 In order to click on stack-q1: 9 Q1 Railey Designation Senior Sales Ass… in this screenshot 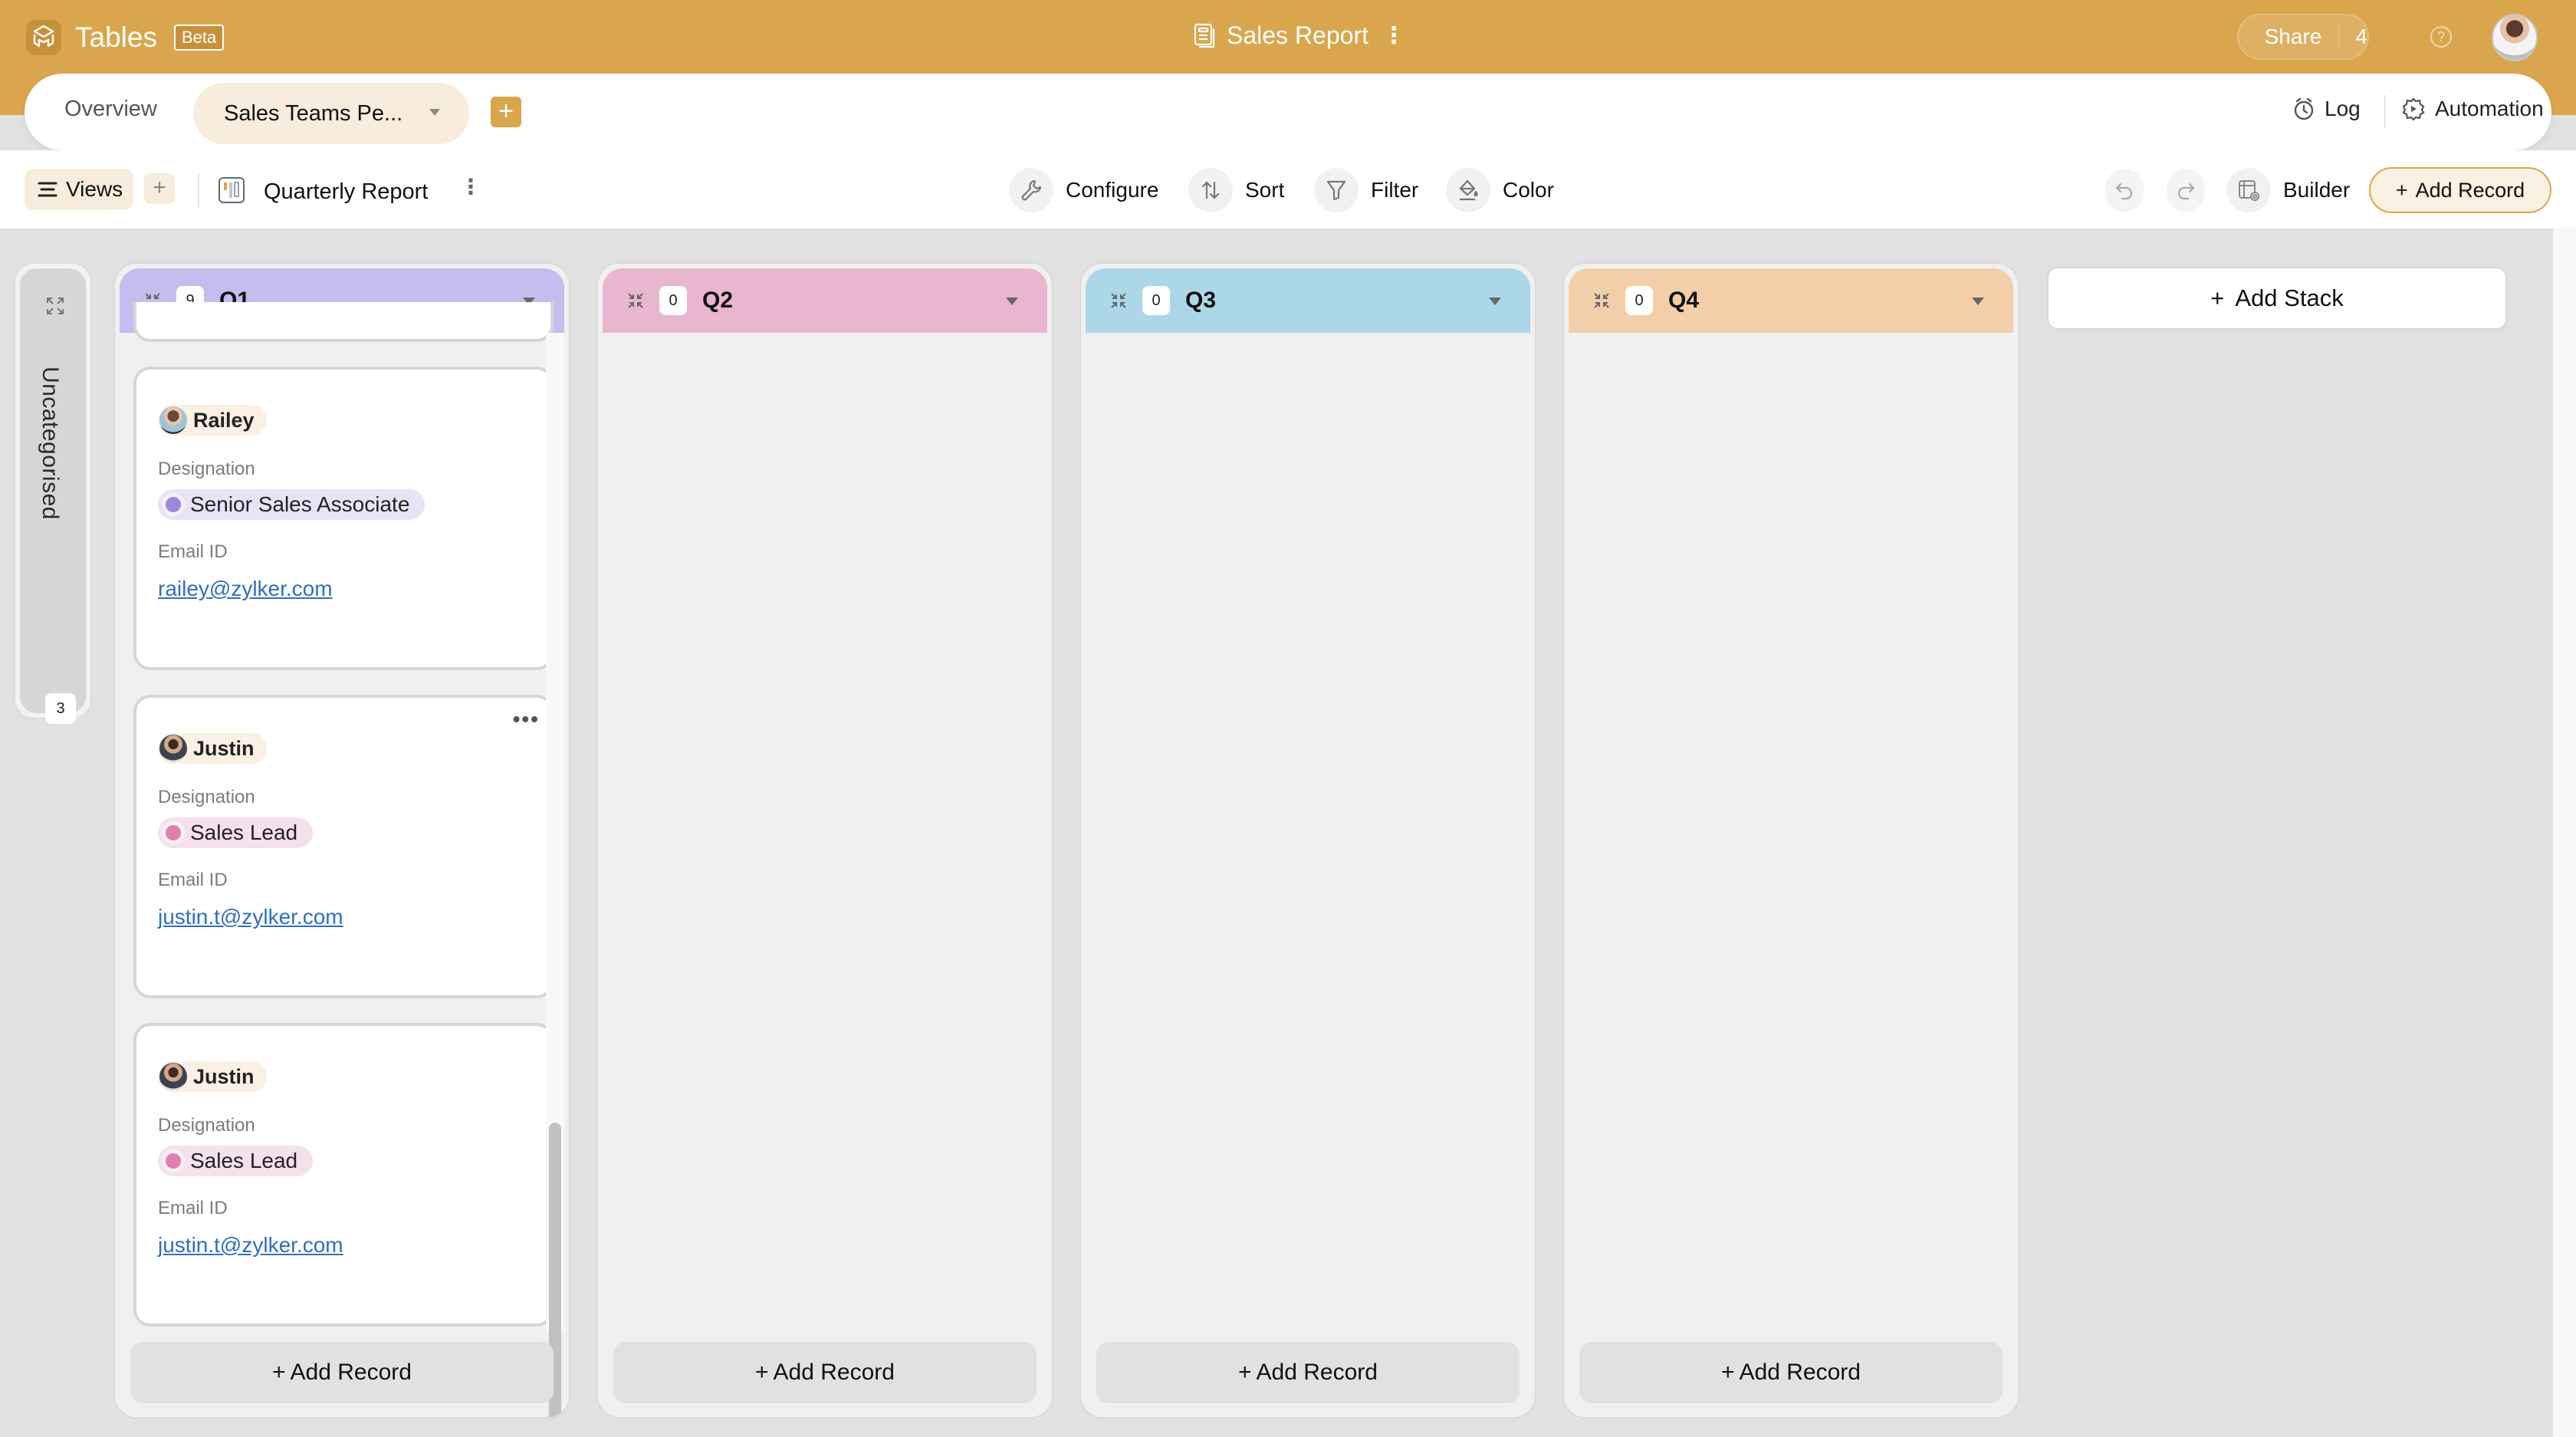, I will do `click(342, 840)`.